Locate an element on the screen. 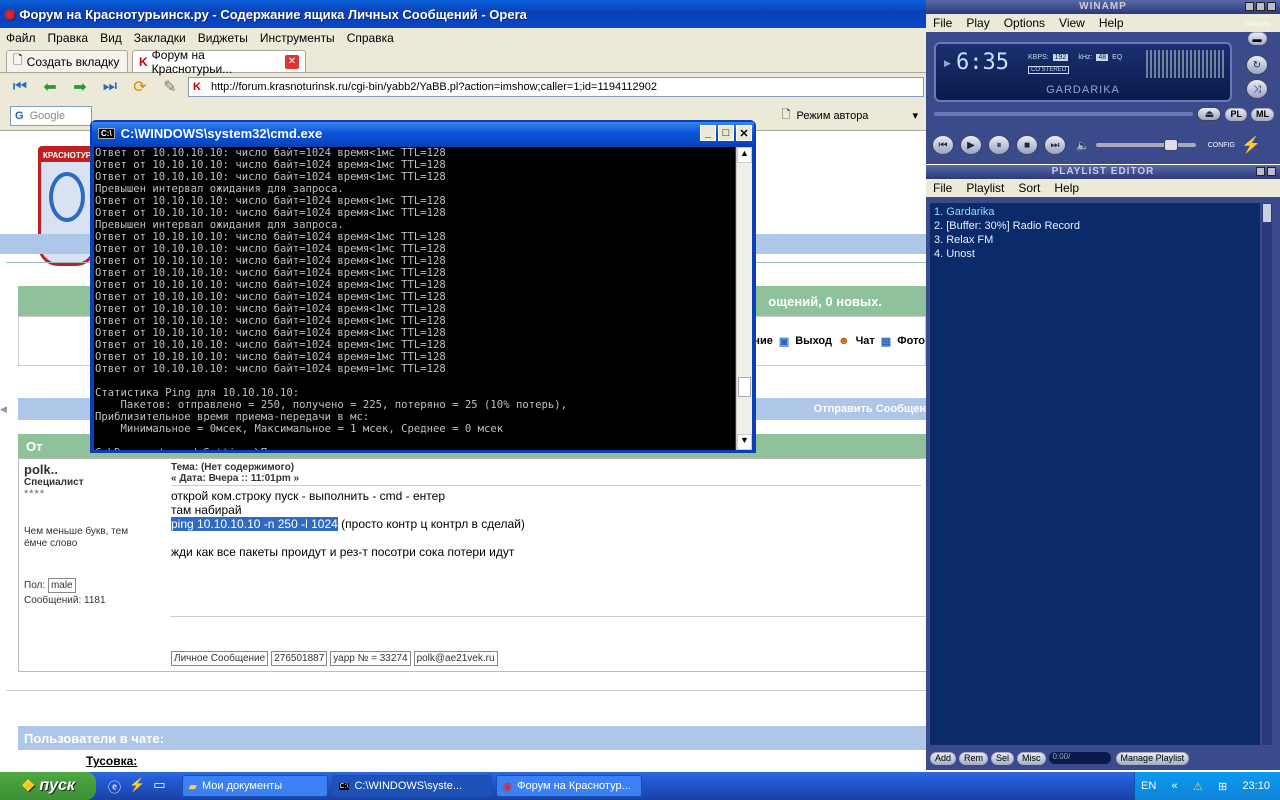 The height and width of the screenshot is (800, 1280). playlist-item: 4. Unost is located at coordinates (1095, 254).